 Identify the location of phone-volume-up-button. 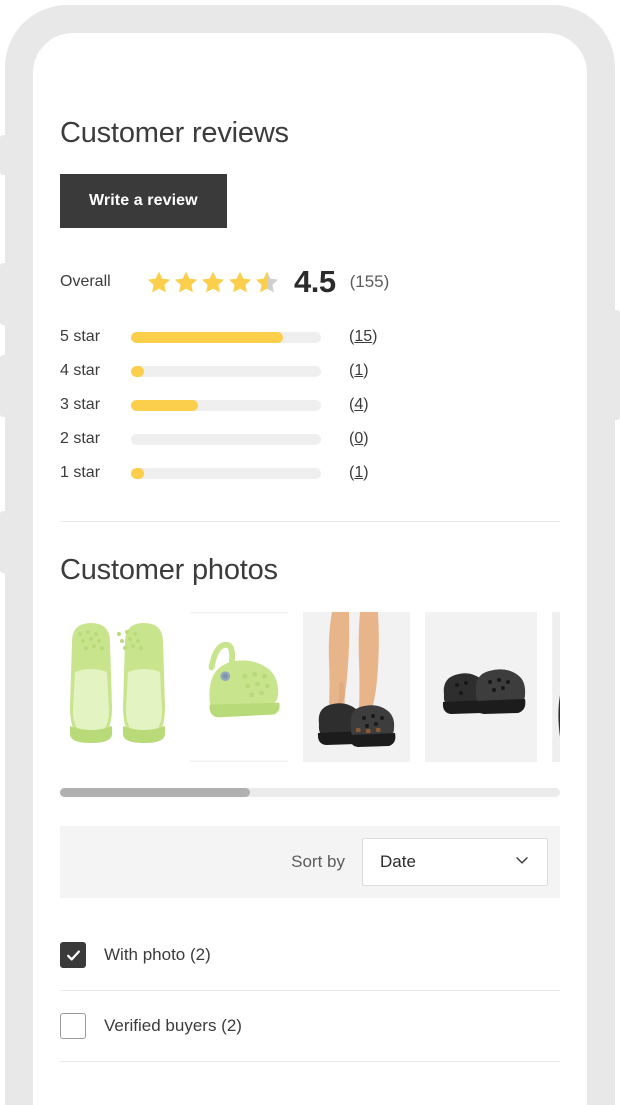
(3, 294).